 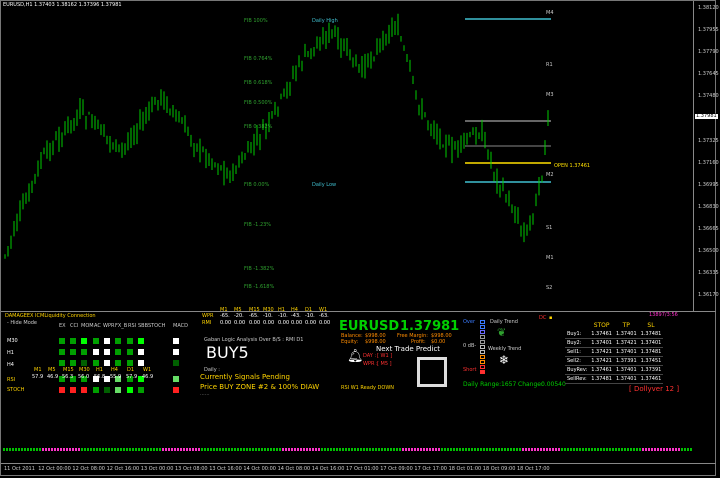 What do you see at coordinates (572, 166) in the screenshot?
I see `open-level-label: OPEN 1.37461` at bounding box center [572, 166].